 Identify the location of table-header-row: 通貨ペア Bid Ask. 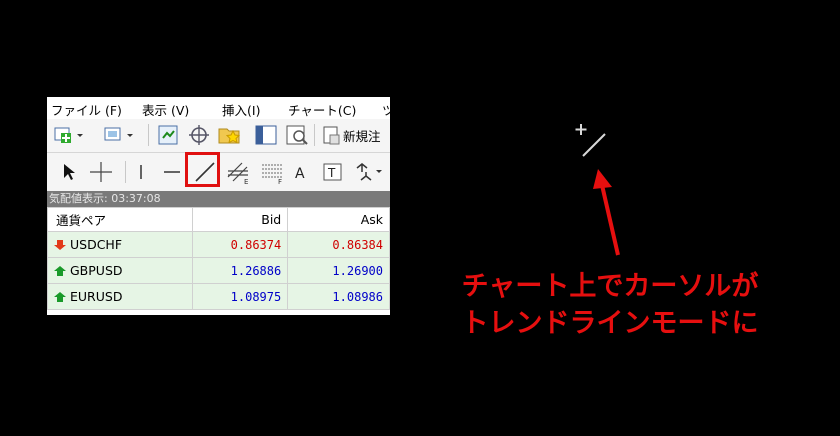
(218, 219).